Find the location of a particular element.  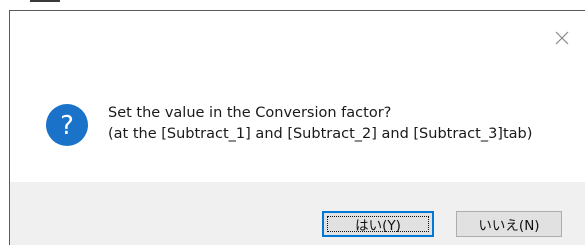

no-button: いいえ(N) is located at coordinates (509, 224).